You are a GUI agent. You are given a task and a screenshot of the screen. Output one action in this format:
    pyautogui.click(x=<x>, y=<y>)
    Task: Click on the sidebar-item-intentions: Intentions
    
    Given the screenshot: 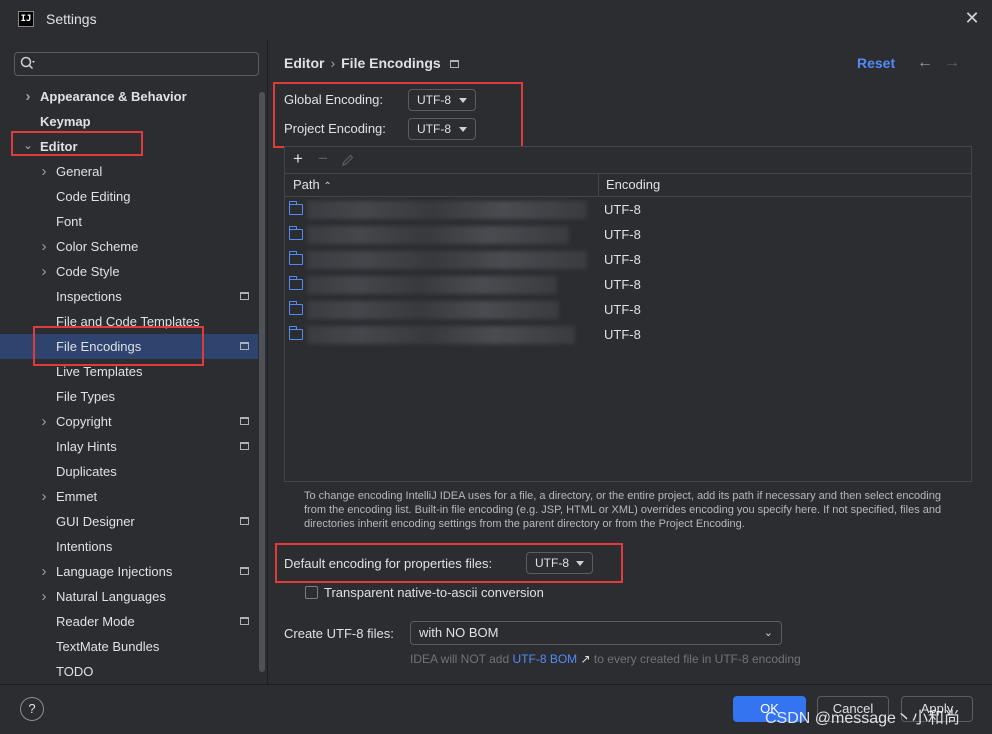 What is the action you would take?
    pyautogui.click(x=129, y=546)
    